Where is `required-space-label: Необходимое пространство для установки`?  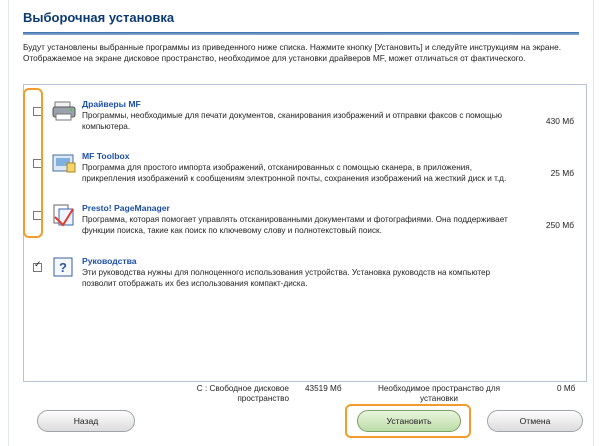 required-space-label: Необходимое пространство для установки is located at coordinates (439, 394).